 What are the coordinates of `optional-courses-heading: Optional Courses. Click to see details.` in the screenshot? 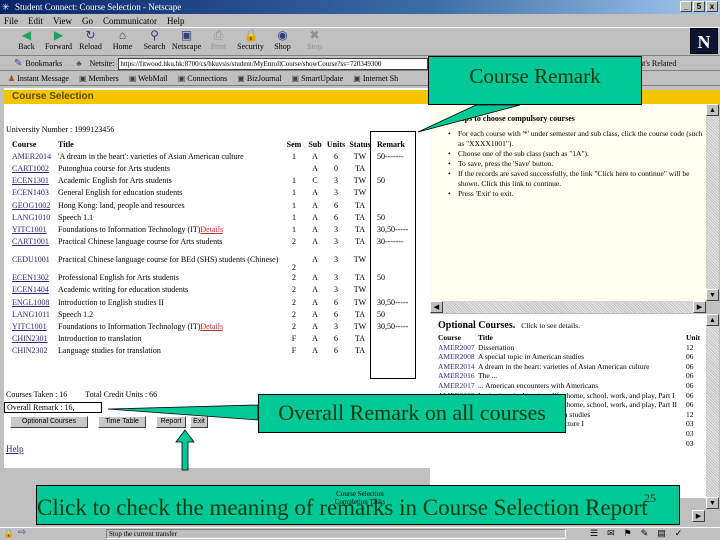 It's located at (509, 325).